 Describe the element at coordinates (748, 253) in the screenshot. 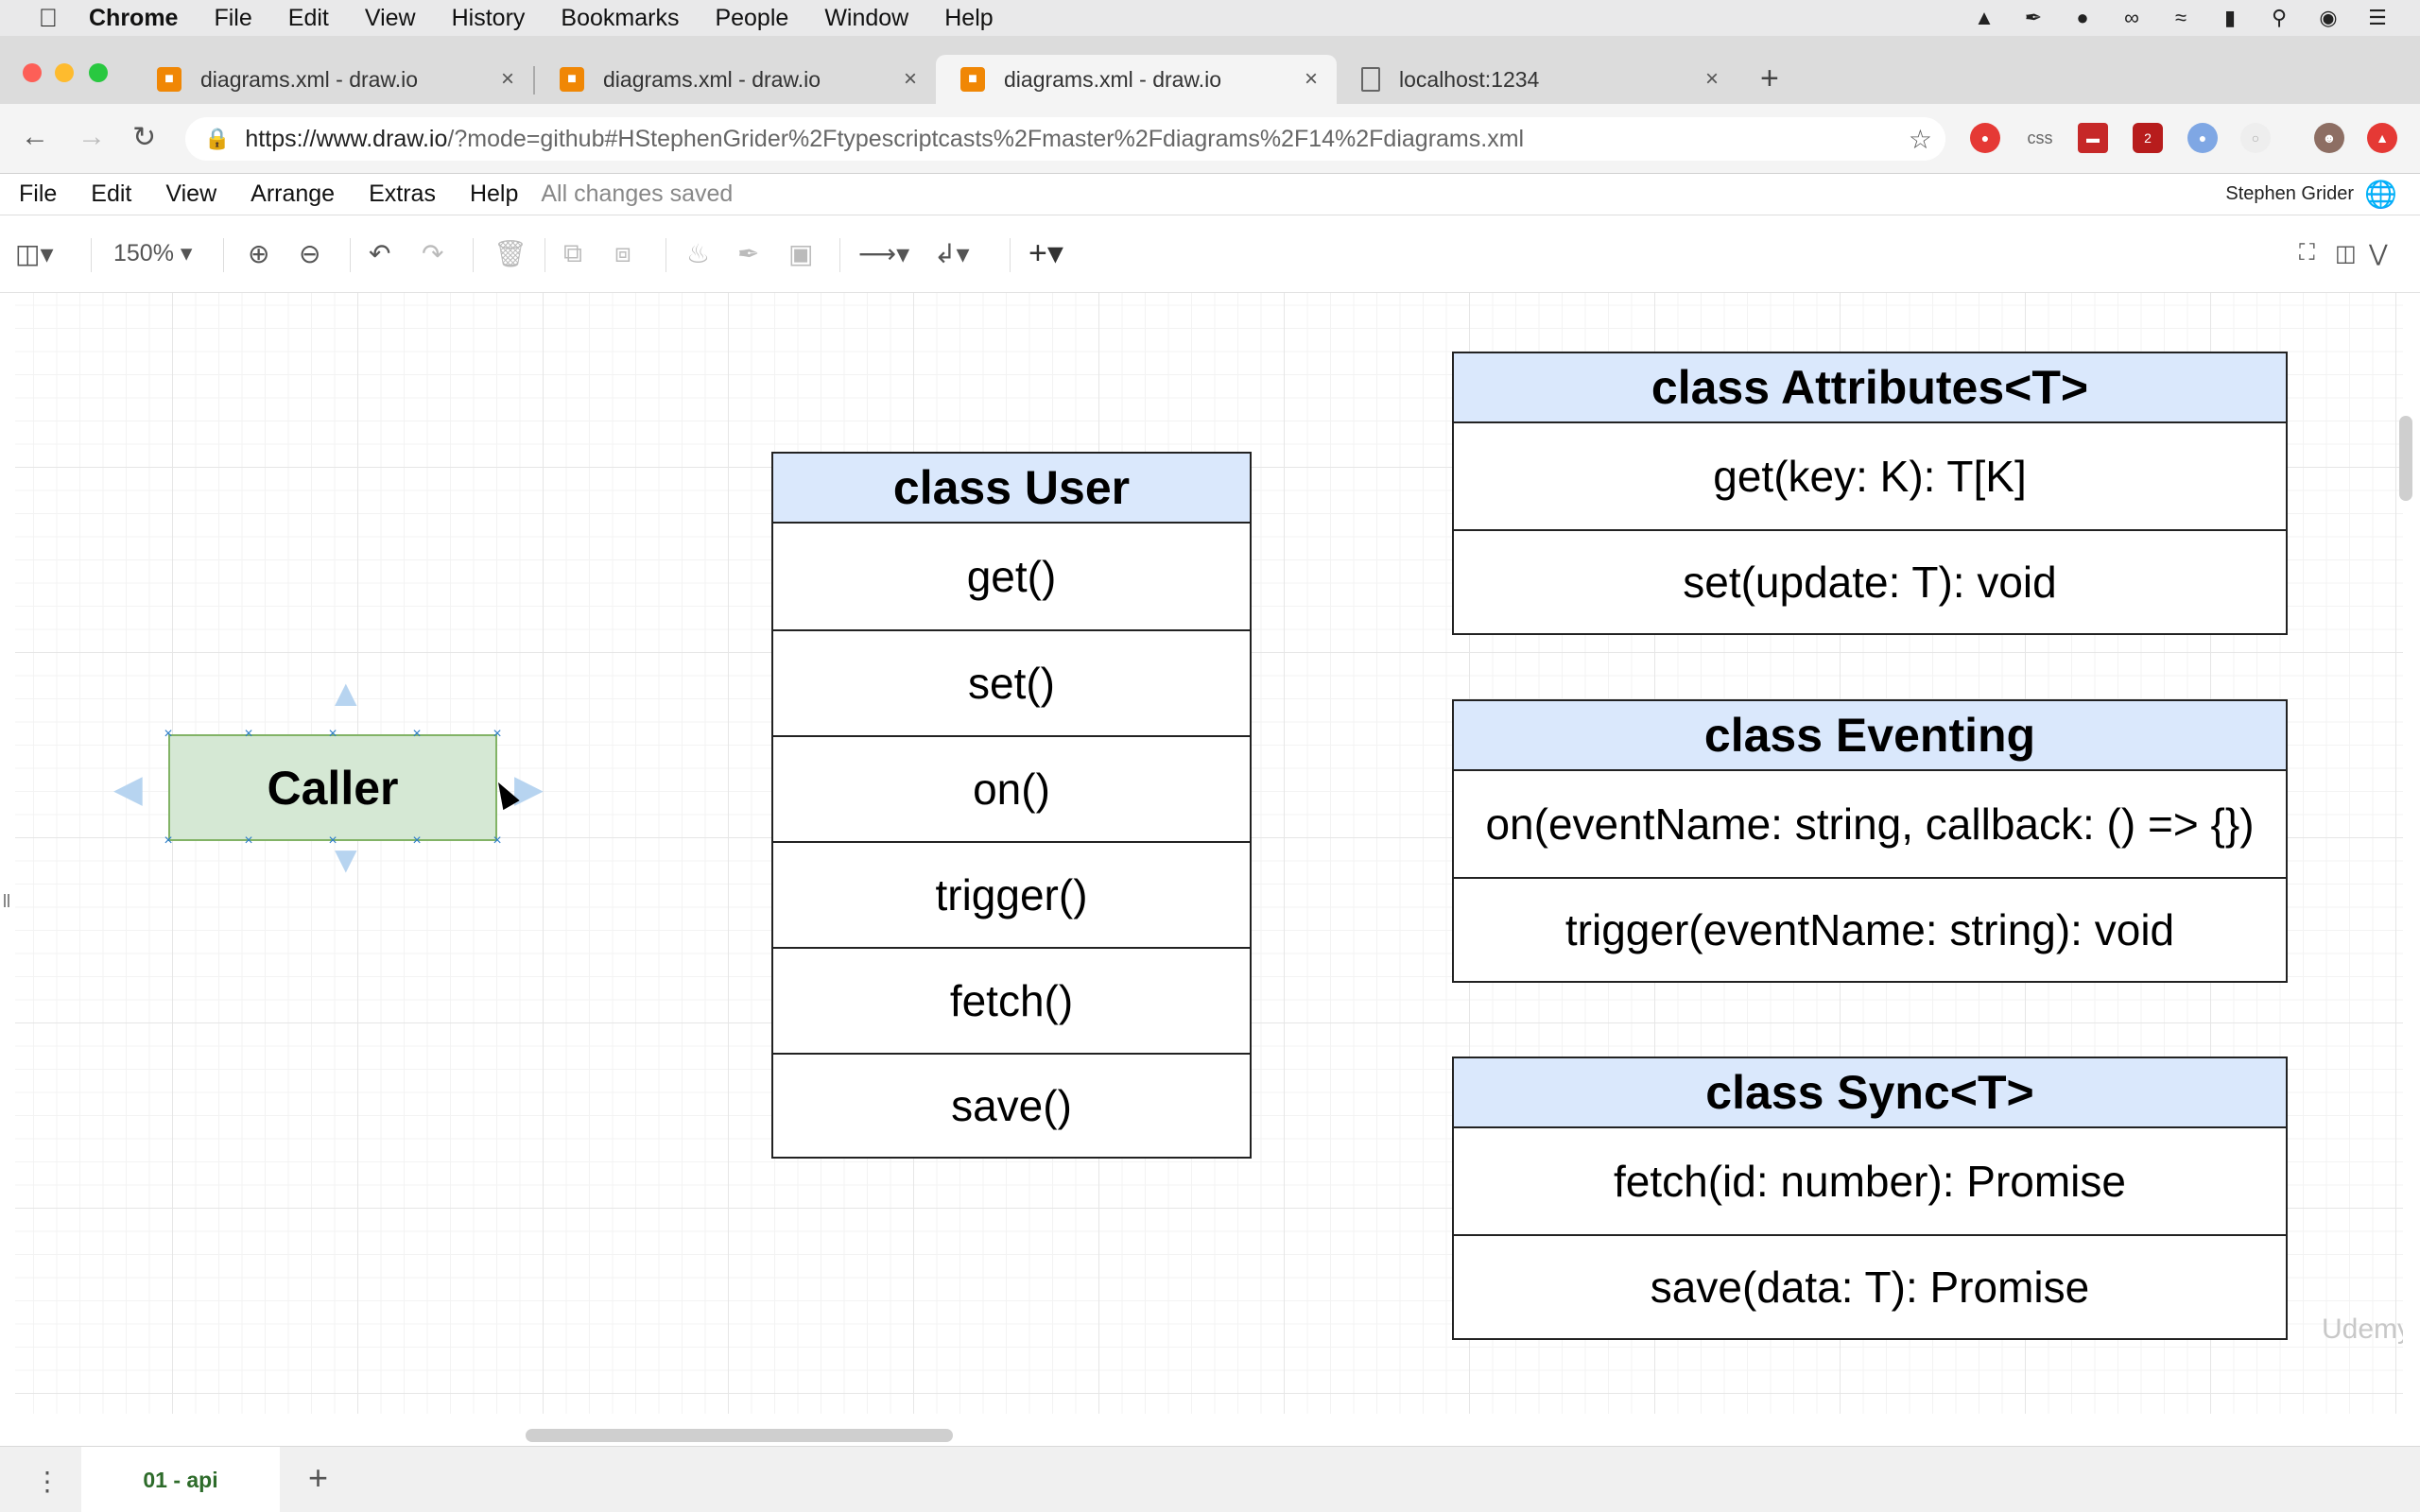

I see `line-color-icon: ✒` at that location.